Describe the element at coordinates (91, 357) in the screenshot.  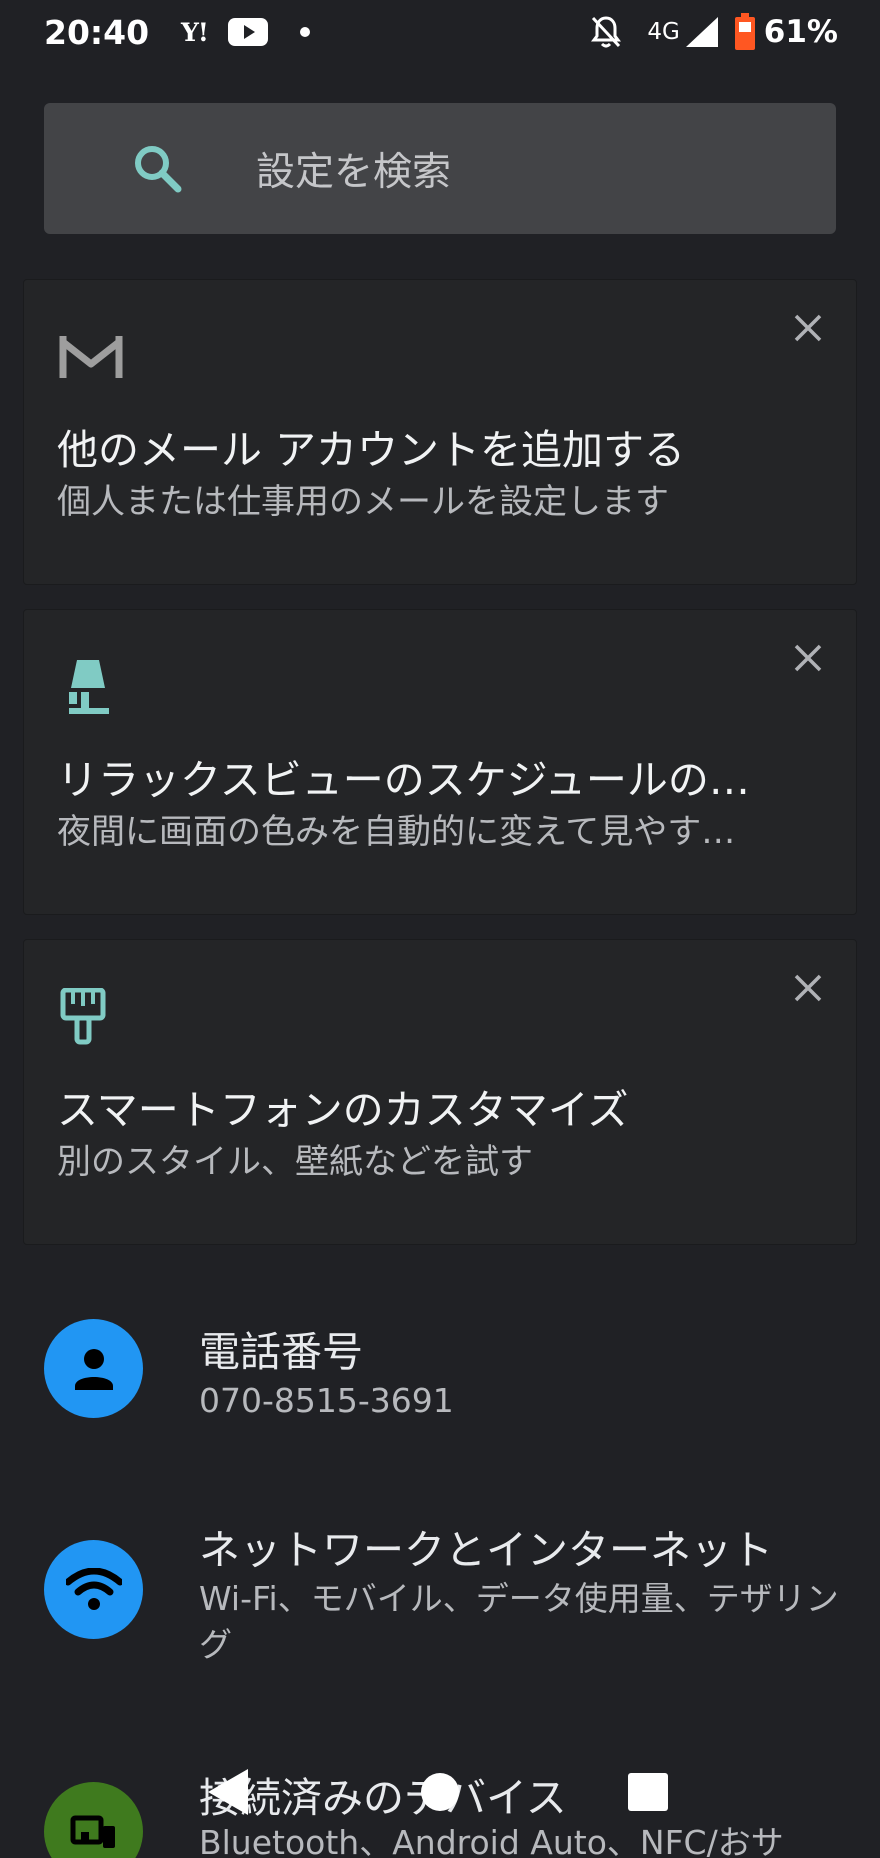
I see `gmail-icon` at that location.